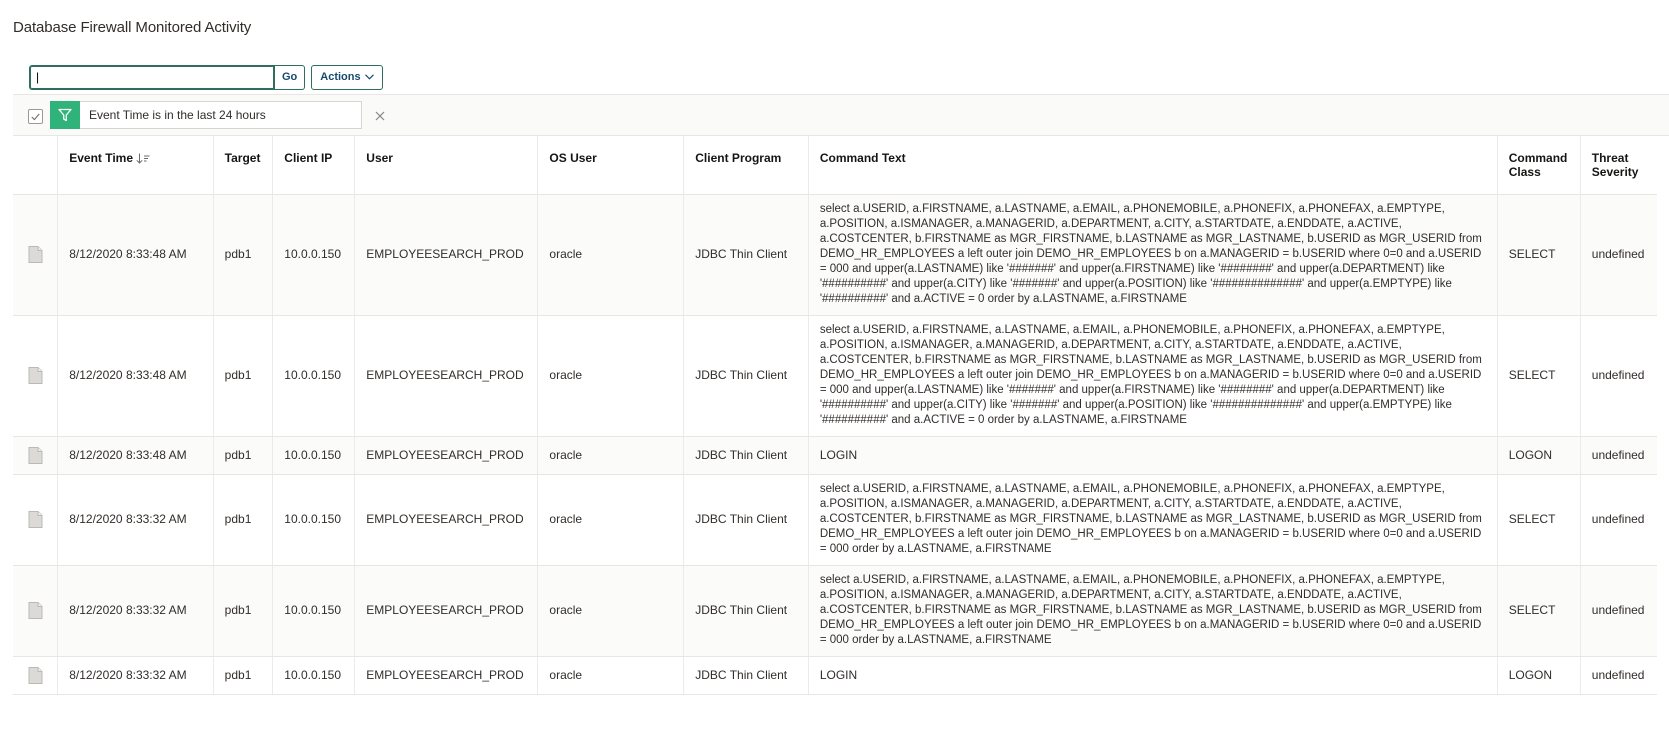 This screenshot has height=742, width=1669. I want to click on search-input, so click(152, 77).